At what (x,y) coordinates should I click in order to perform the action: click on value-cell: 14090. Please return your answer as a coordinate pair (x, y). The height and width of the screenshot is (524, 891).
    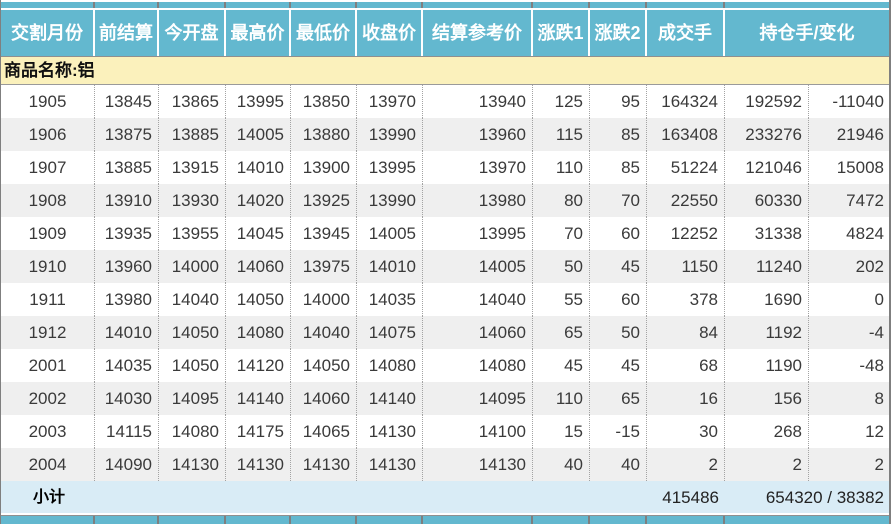
    Looking at the image, I should click on (127, 464).